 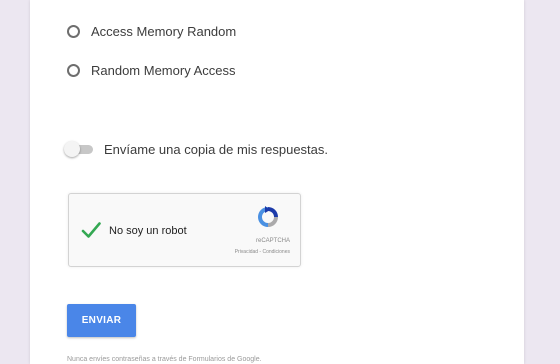 What do you see at coordinates (268, 216) in the screenshot?
I see `recaptcha-logo-icon` at bounding box center [268, 216].